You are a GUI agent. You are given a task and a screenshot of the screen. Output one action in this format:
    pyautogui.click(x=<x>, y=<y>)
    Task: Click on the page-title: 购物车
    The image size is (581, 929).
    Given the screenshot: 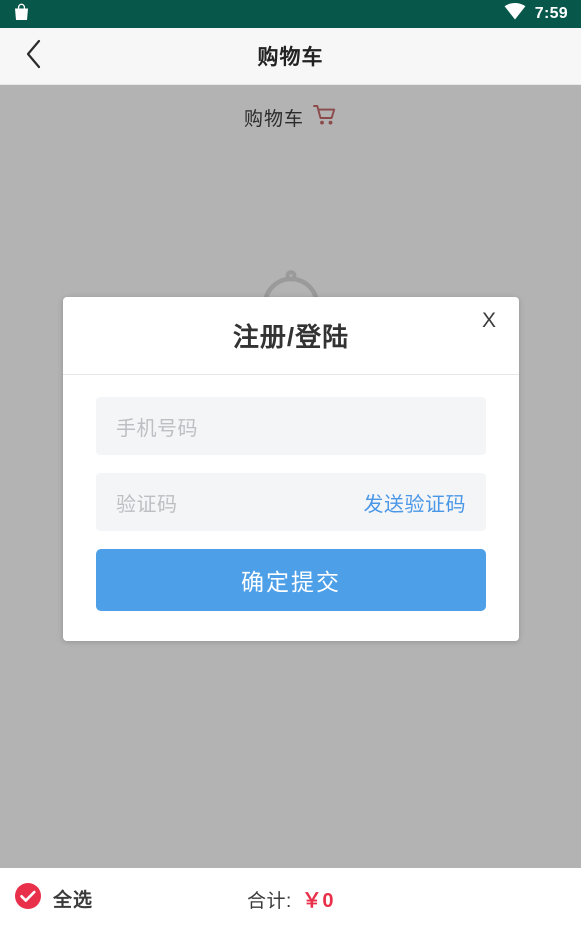 What is the action you would take?
    pyautogui.click(x=290, y=57)
    